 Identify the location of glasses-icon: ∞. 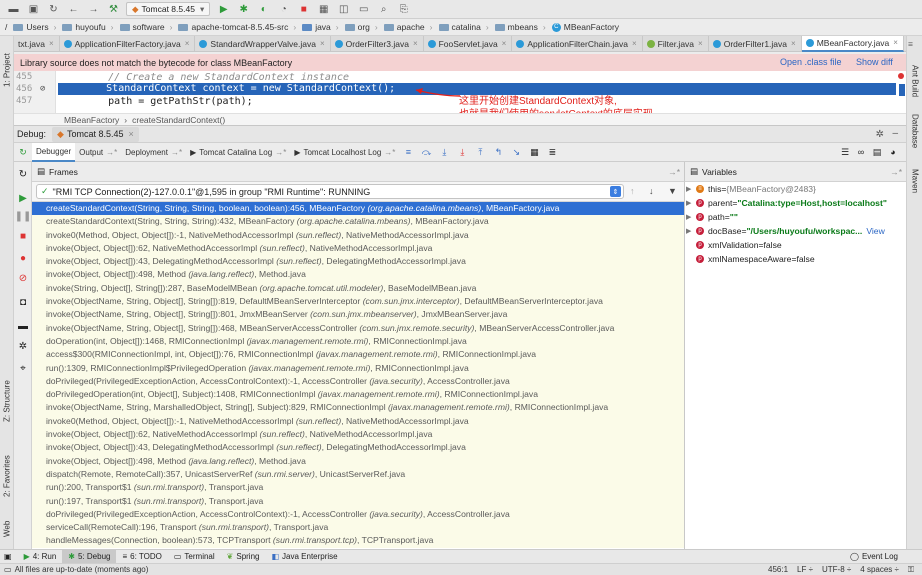
(861, 152).